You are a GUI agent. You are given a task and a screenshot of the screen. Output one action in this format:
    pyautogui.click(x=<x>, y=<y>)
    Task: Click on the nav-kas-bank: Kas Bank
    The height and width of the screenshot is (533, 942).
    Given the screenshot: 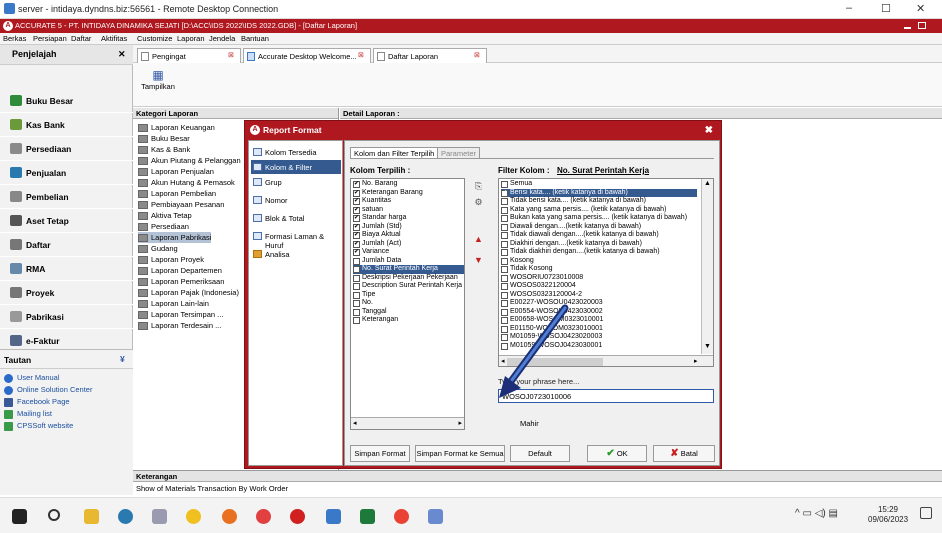 What is the action you would take?
    pyautogui.click(x=66, y=125)
    